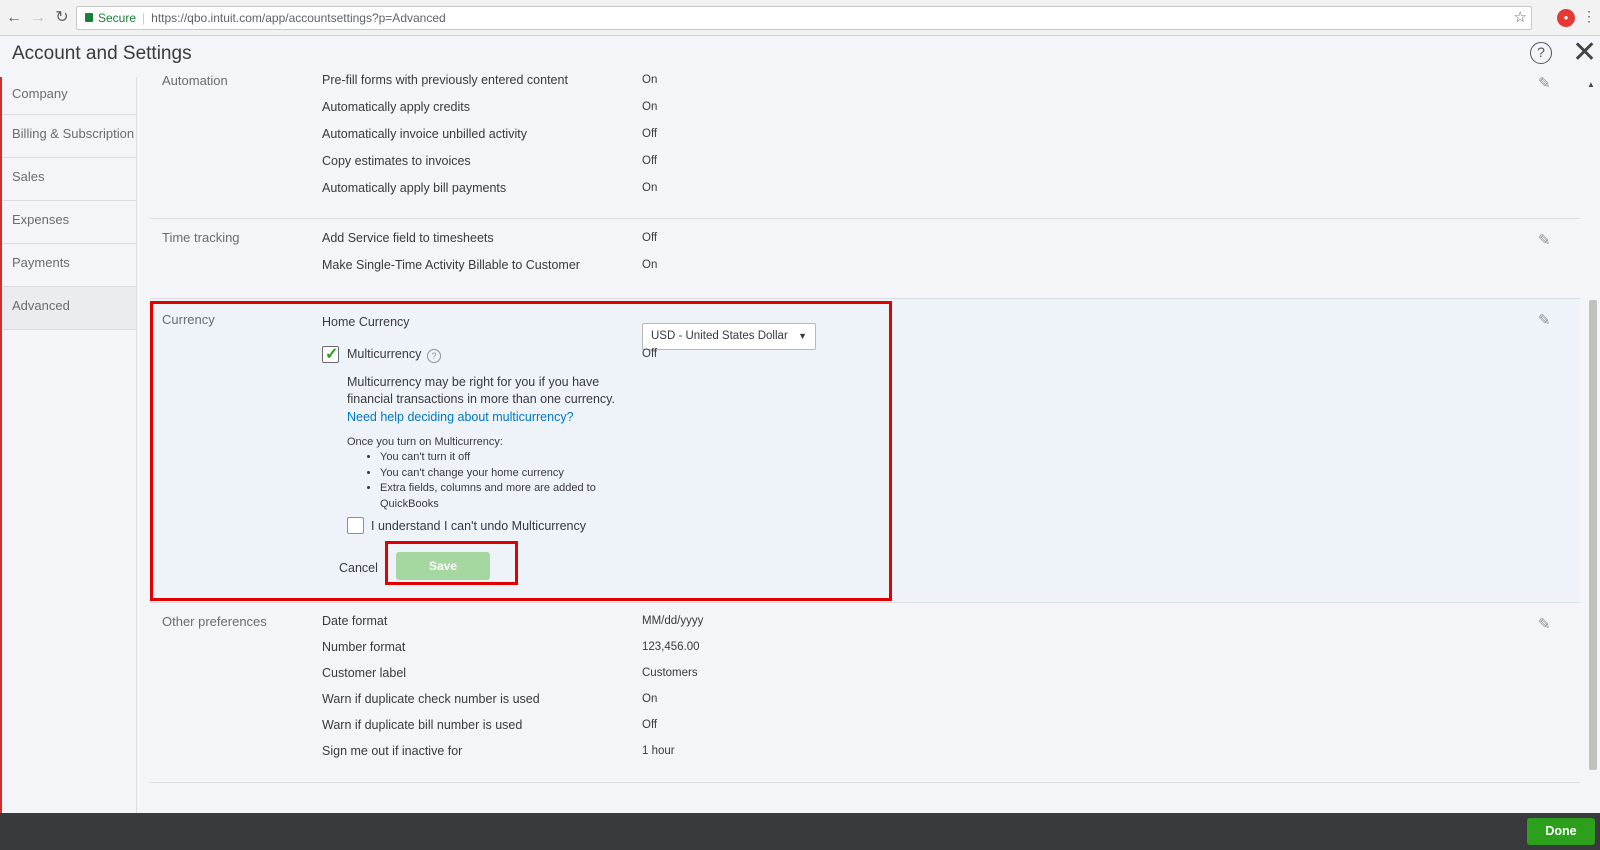 The image size is (1600, 850). I want to click on done-button: Done, so click(1561, 831).